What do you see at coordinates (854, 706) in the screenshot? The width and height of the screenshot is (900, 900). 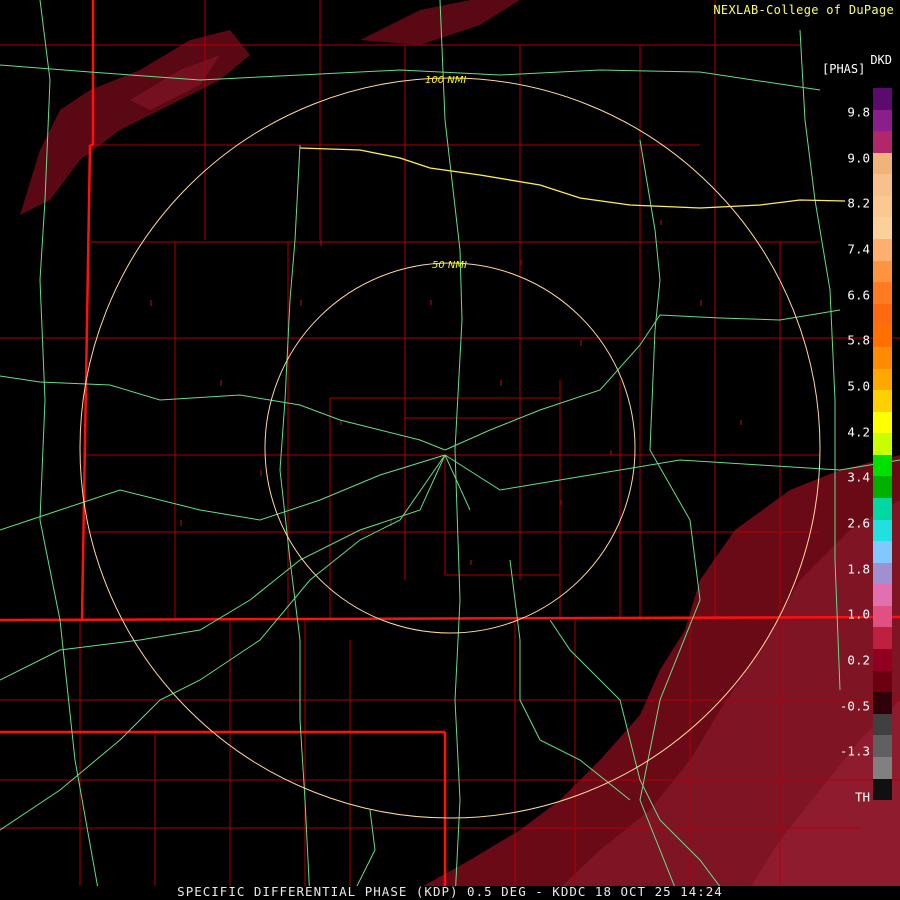 I see `legend-tick-label: -0.5` at bounding box center [854, 706].